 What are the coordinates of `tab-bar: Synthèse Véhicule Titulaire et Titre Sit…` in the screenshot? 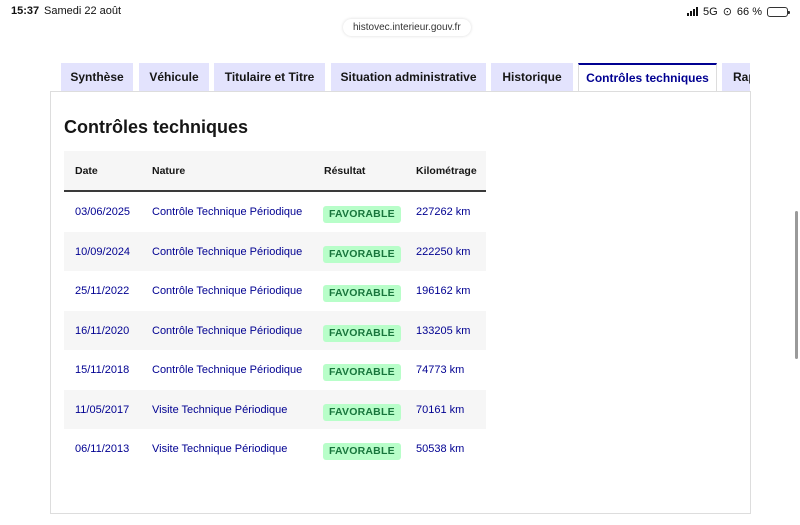 It's located at (405, 77).